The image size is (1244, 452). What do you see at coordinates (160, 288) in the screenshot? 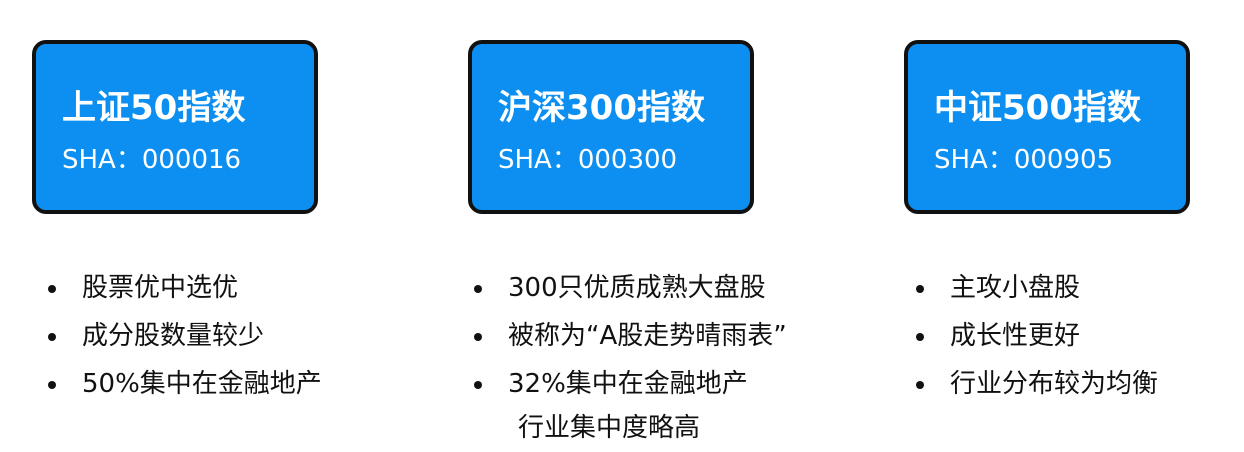
I see `bullet-text: 股票优中选优` at bounding box center [160, 288].